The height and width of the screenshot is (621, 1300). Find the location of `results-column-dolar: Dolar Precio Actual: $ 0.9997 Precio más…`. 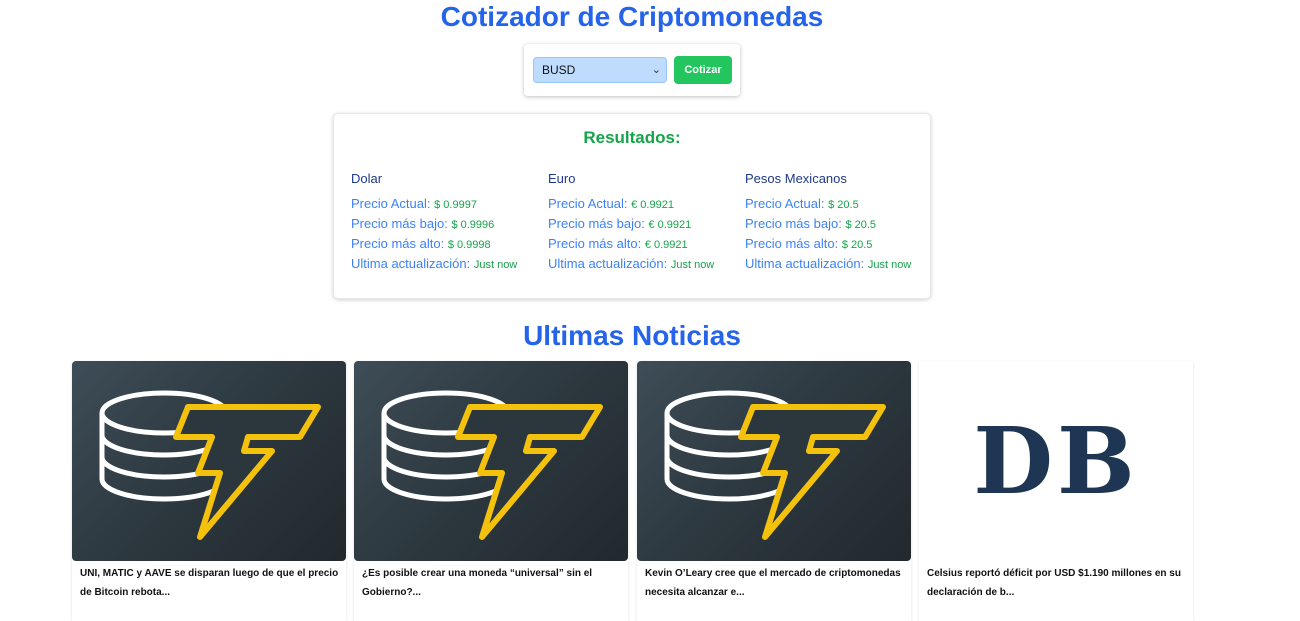

results-column-dolar: Dolar Precio Actual: $ 0.9997 Precio más… is located at coordinates (446, 222).